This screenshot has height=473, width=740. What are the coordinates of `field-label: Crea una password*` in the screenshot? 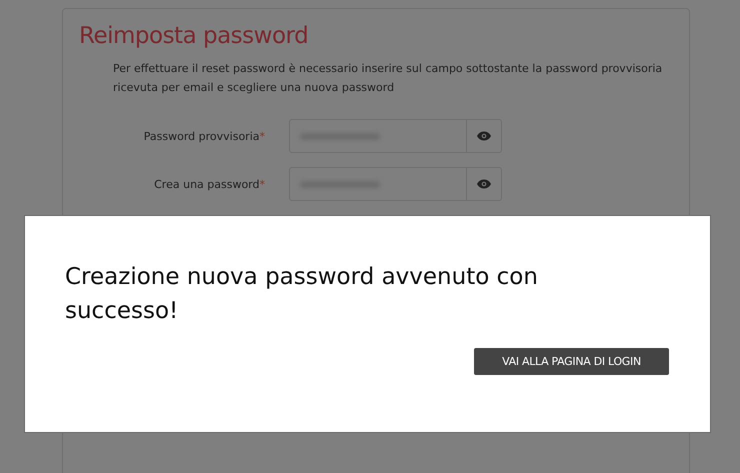 It's located at (209, 184).